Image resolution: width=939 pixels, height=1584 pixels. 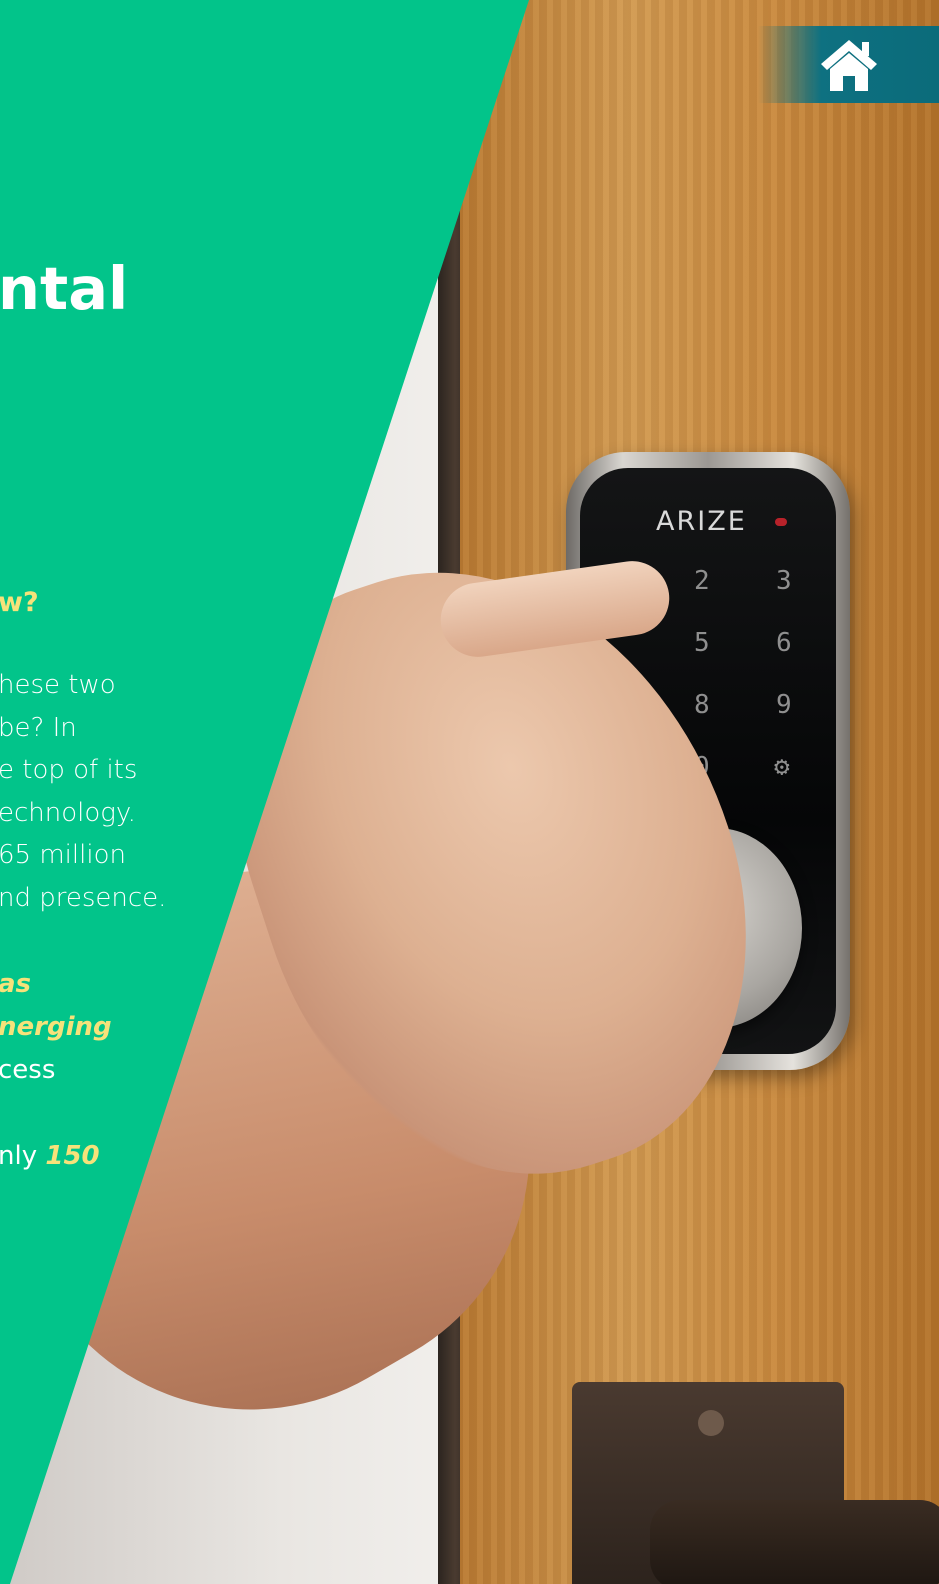 What do you see at coordinates (38, 727) in the screenshot?
I see `paragraph-line: be? In` at bounding box center [38, 727].